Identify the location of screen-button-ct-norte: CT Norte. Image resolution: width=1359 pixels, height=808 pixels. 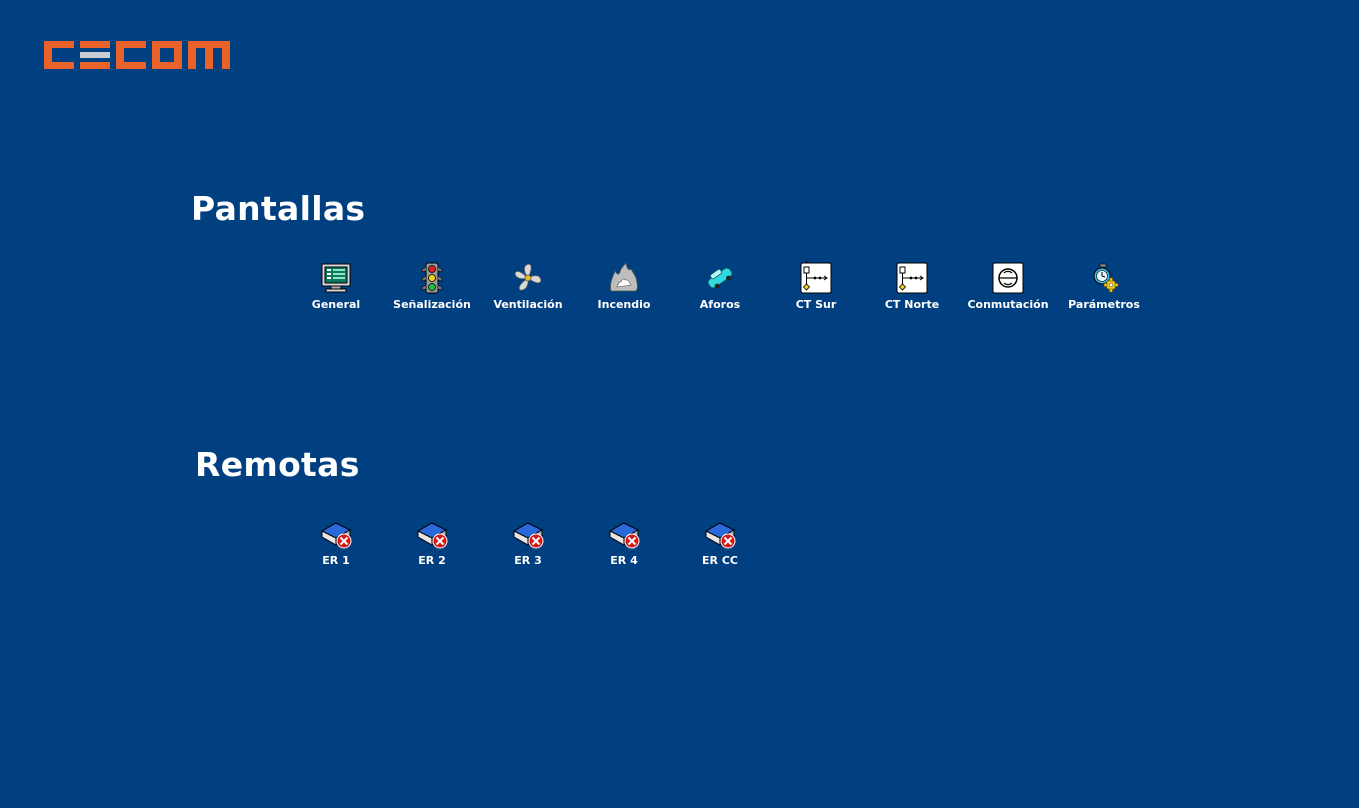
(912, 290).